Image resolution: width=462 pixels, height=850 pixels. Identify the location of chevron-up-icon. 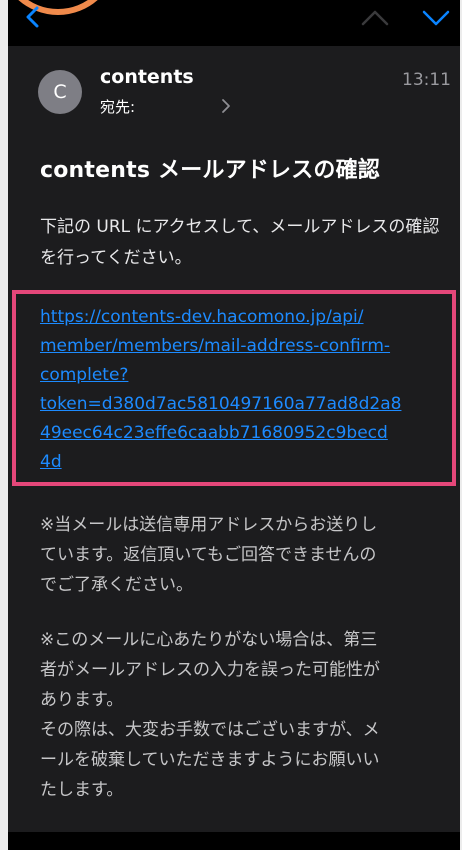
(375, 18).